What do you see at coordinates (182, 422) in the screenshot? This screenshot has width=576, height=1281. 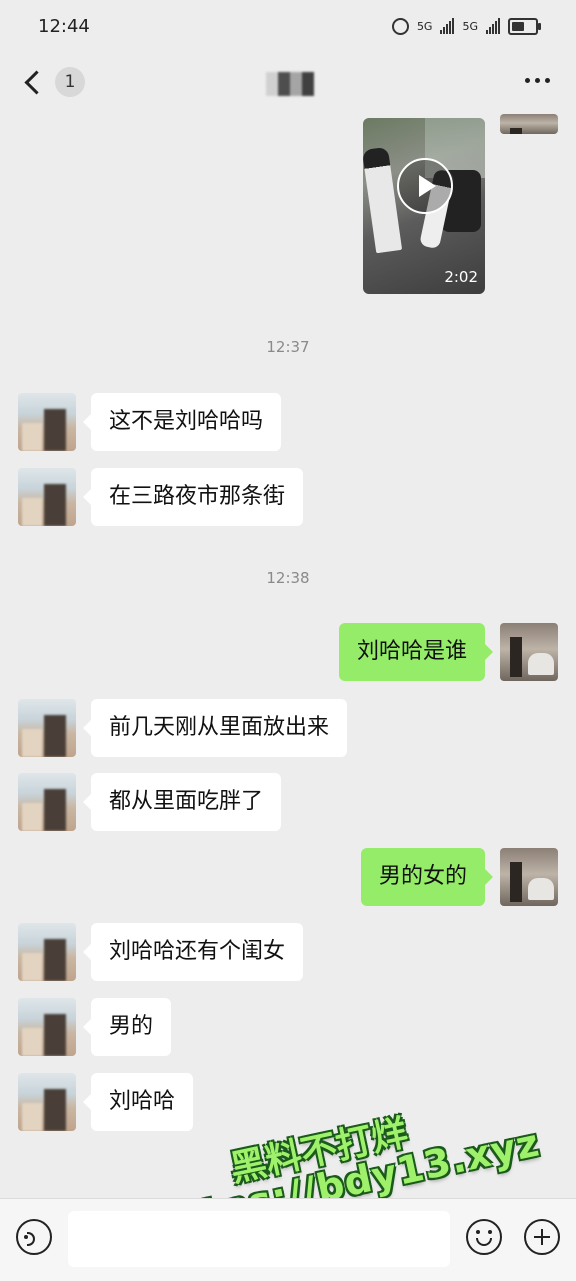 I see `message-bubble: 这不是刘哈哈吗` at bounding box center [182, 422].